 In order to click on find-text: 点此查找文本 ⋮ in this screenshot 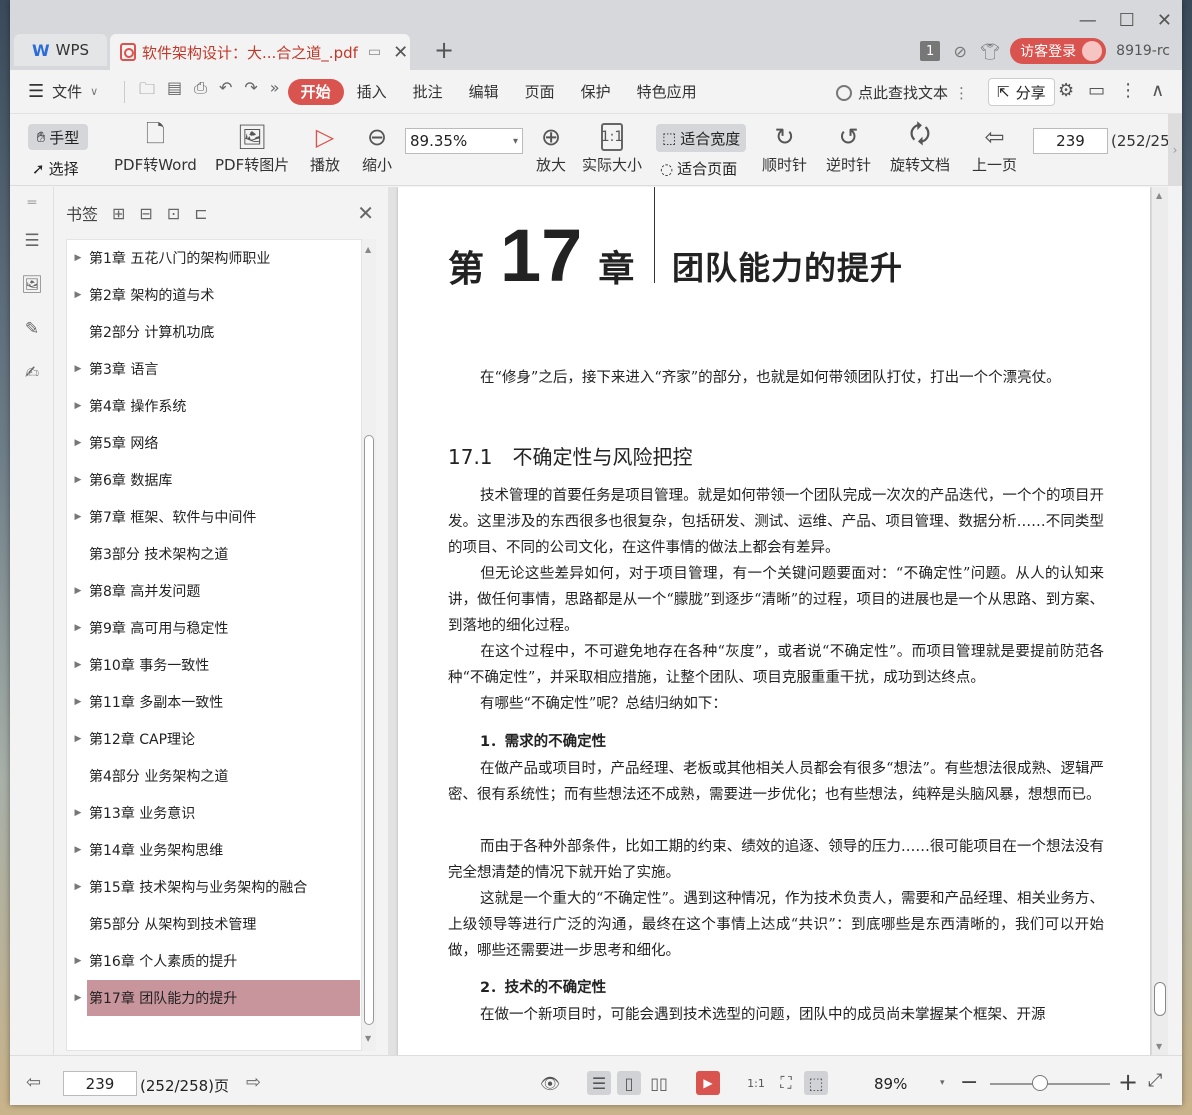, I will do `click(902, 92)`.